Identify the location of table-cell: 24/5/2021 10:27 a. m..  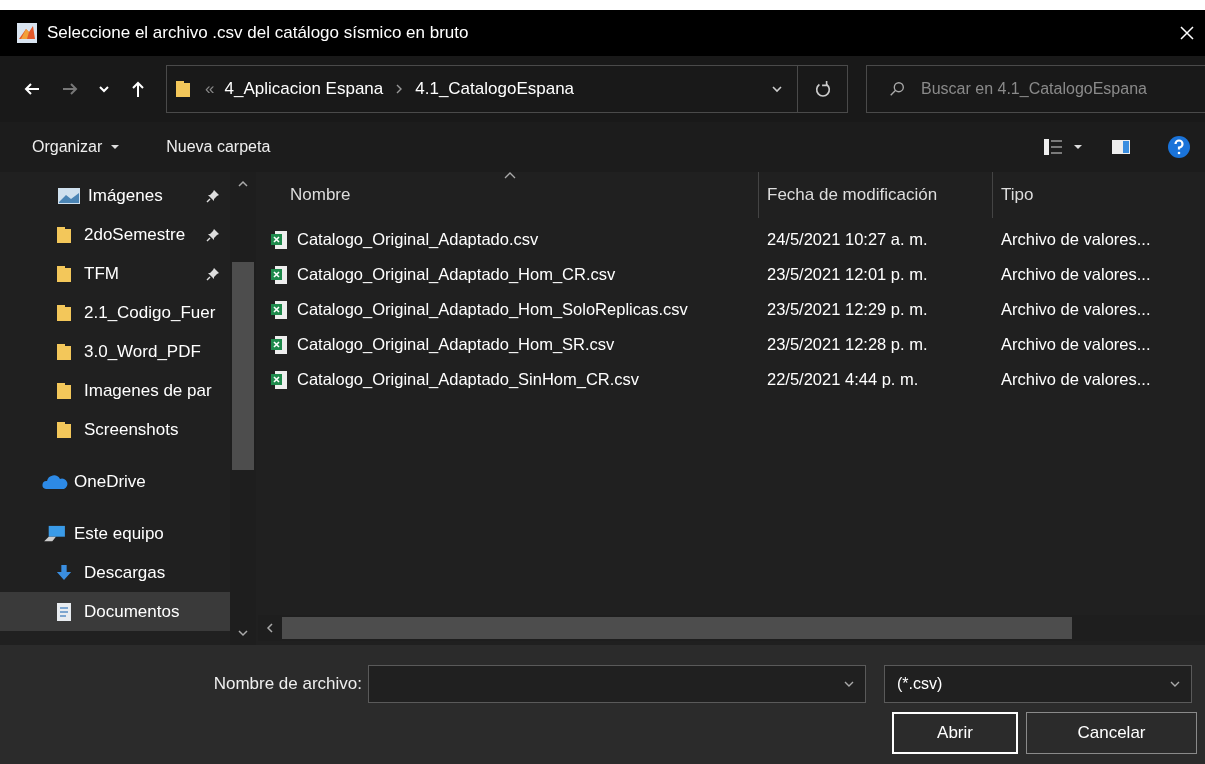
(847, 239).